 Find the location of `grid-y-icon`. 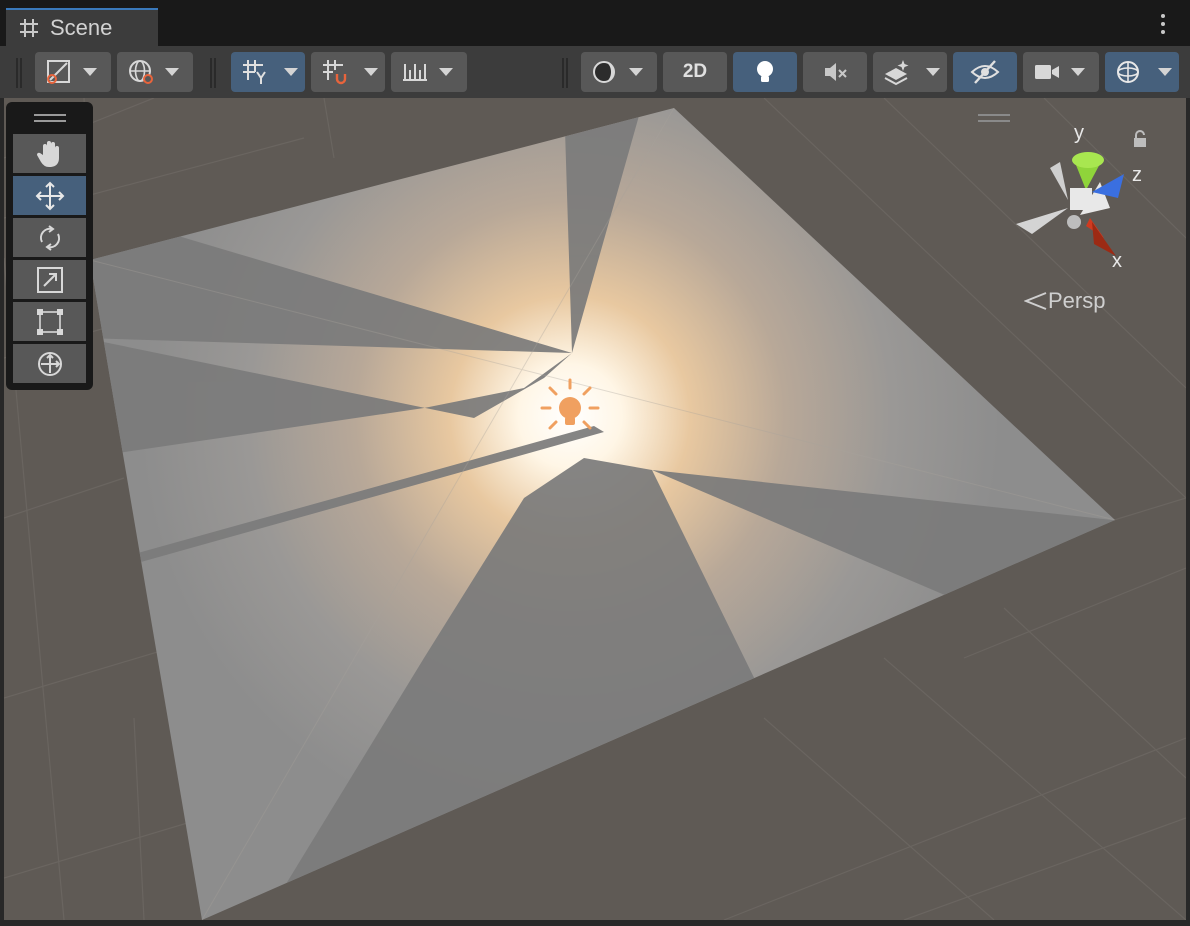

grid-y-icon is located at coordinates (254, 72).